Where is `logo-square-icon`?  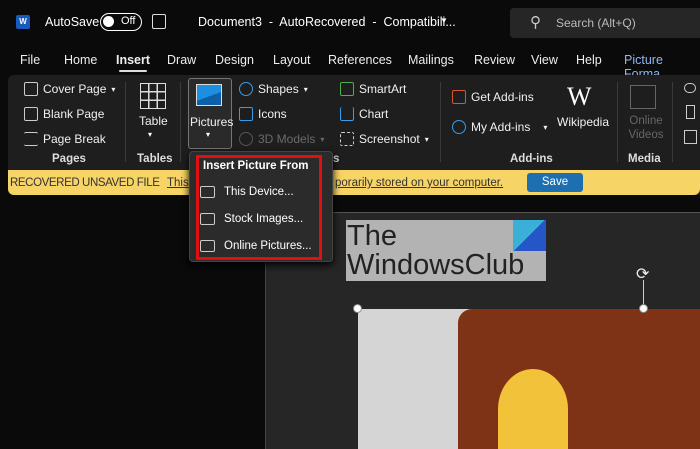
logo-square-icon is located at coordinates (529, 235).